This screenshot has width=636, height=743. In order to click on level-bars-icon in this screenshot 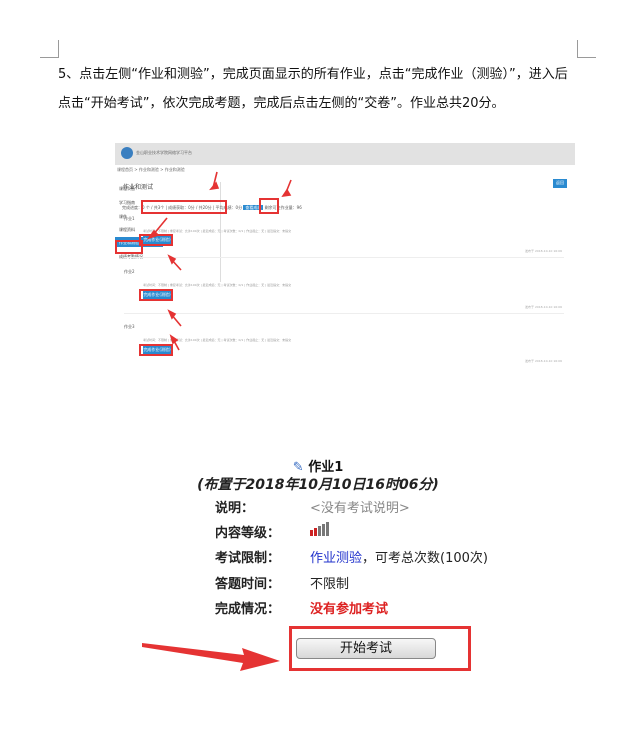, I will do `click(321, 530)`.